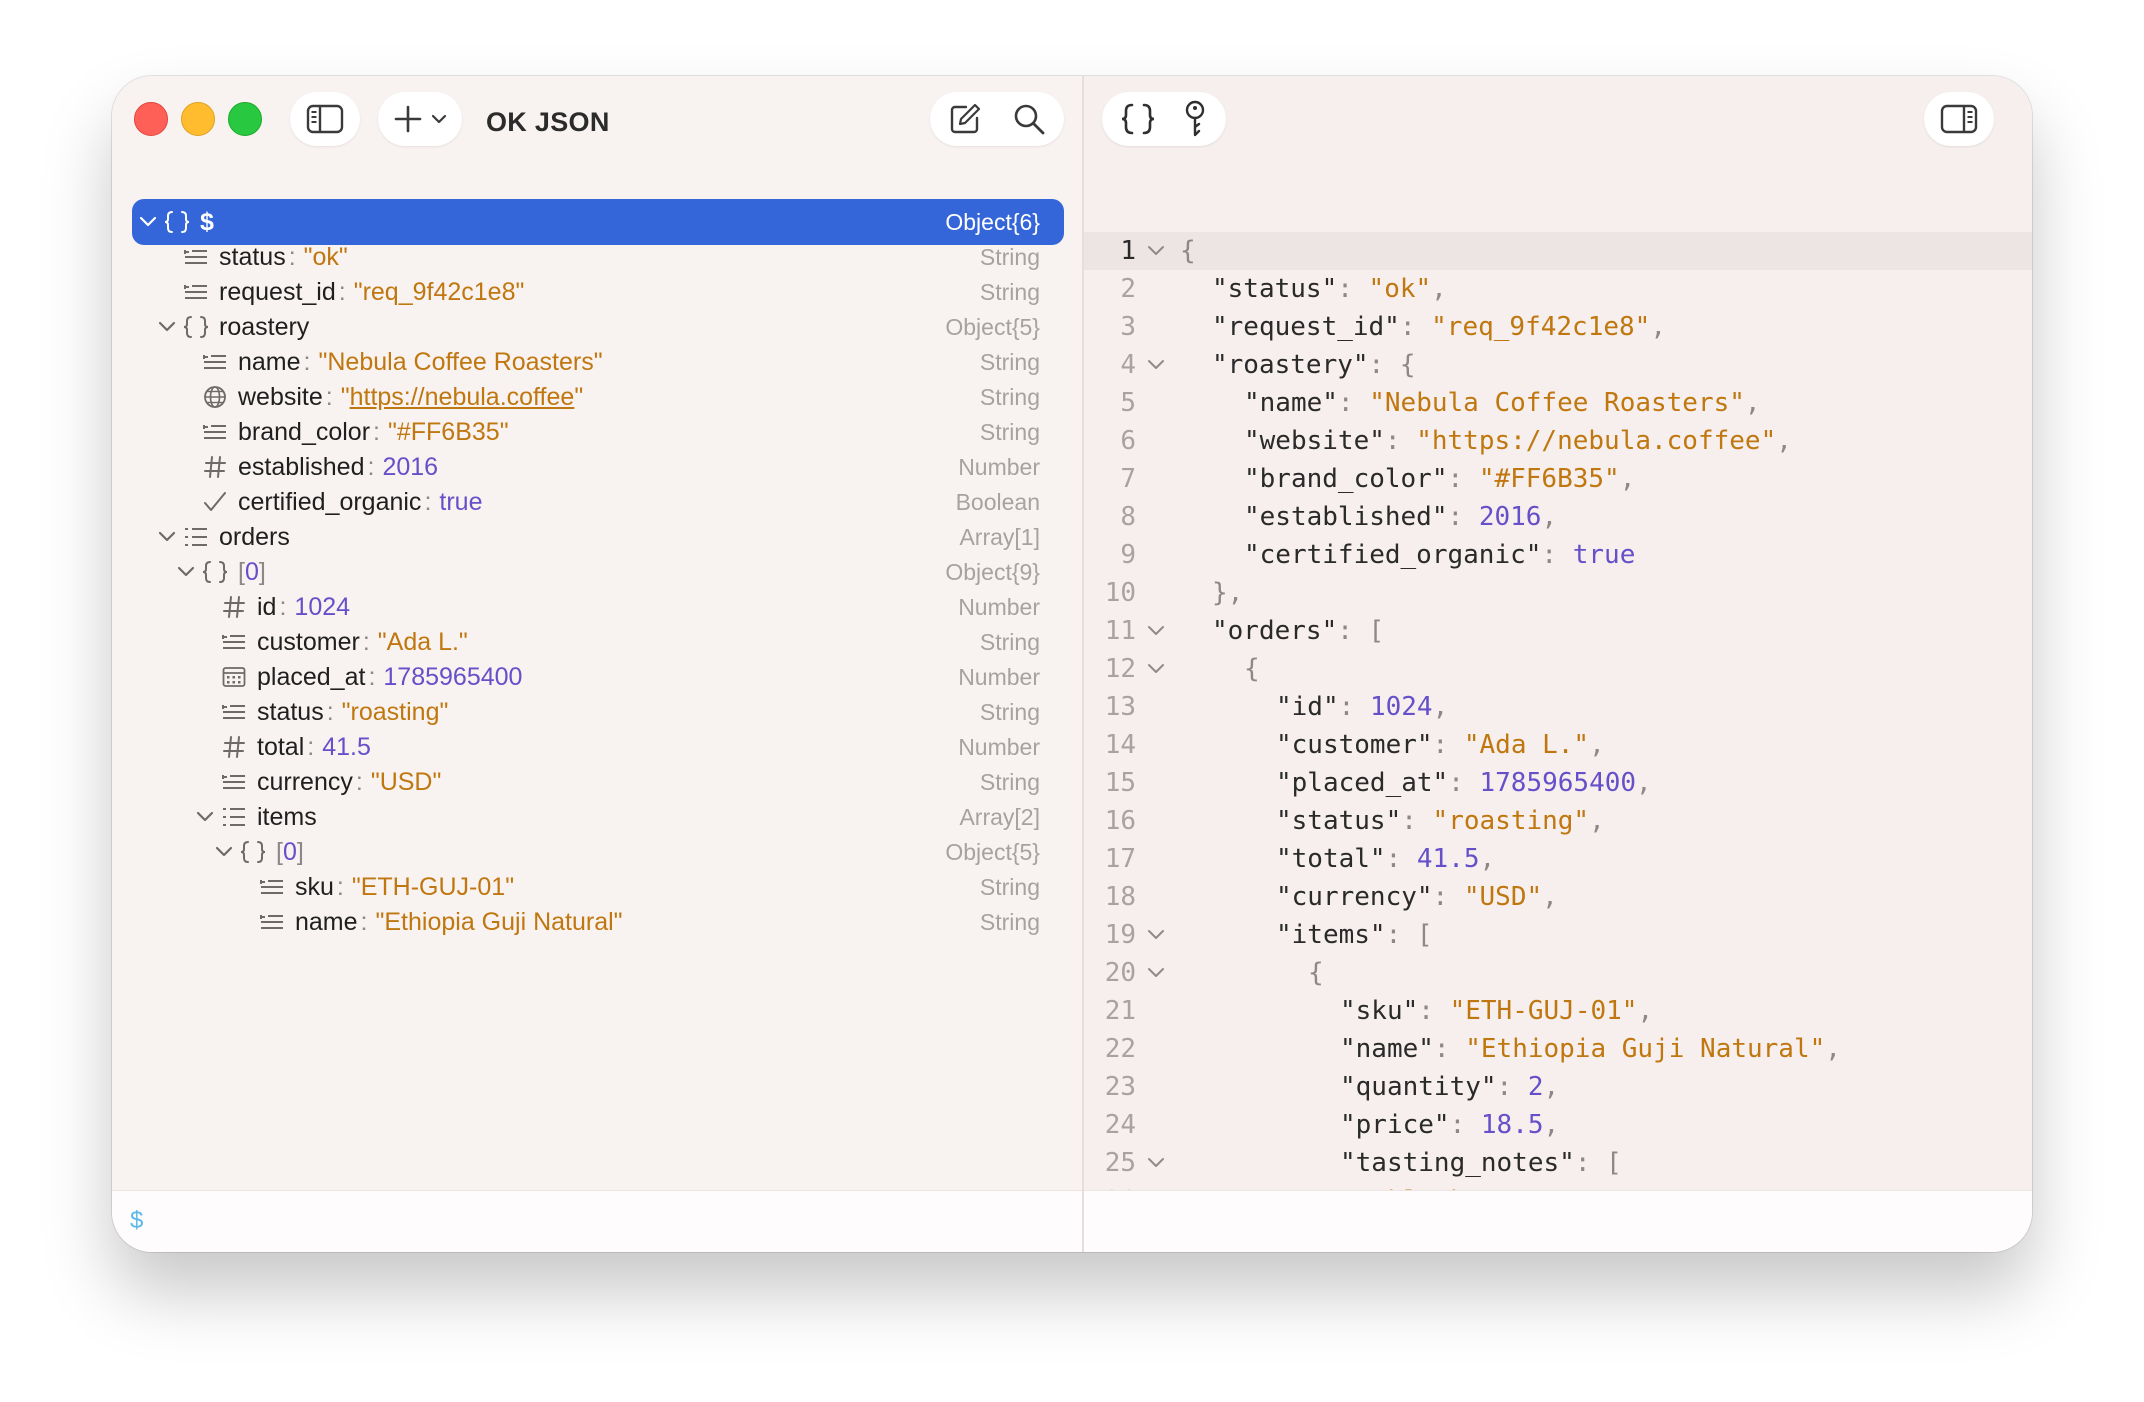 The width and height of the screenshot is (2144, 1402). Describe the element at coordinates (1558, 289) in the screenshot. I see `code-line: 2 "status": "ok",` at that location.